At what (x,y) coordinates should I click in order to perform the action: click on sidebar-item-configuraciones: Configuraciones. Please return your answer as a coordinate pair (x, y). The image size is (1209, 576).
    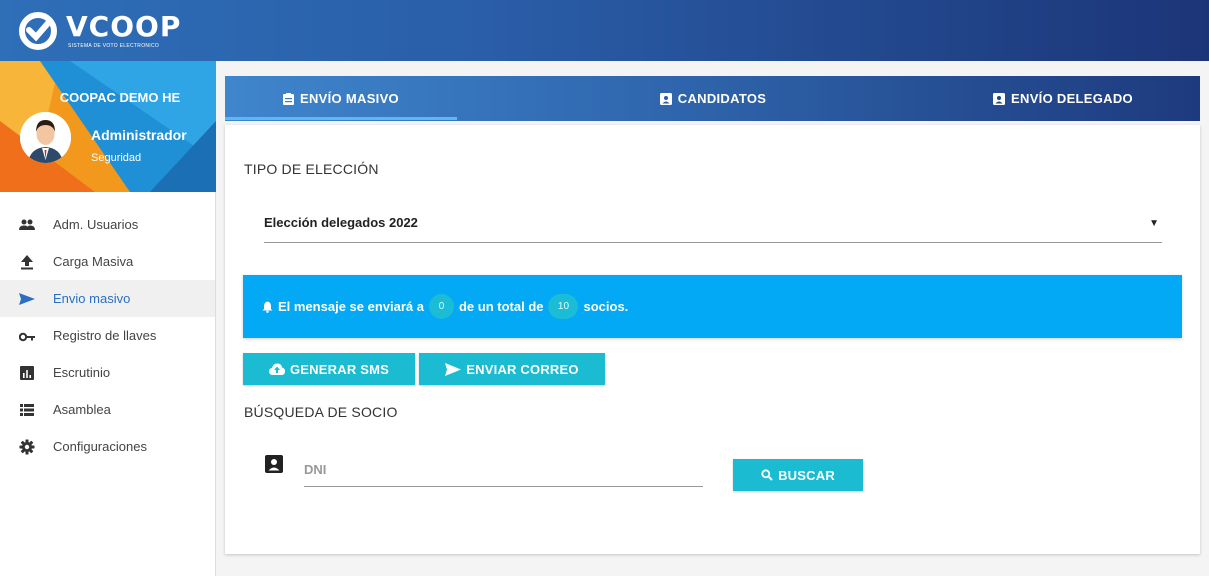
    Looking at the image, I should click on (107, 446).